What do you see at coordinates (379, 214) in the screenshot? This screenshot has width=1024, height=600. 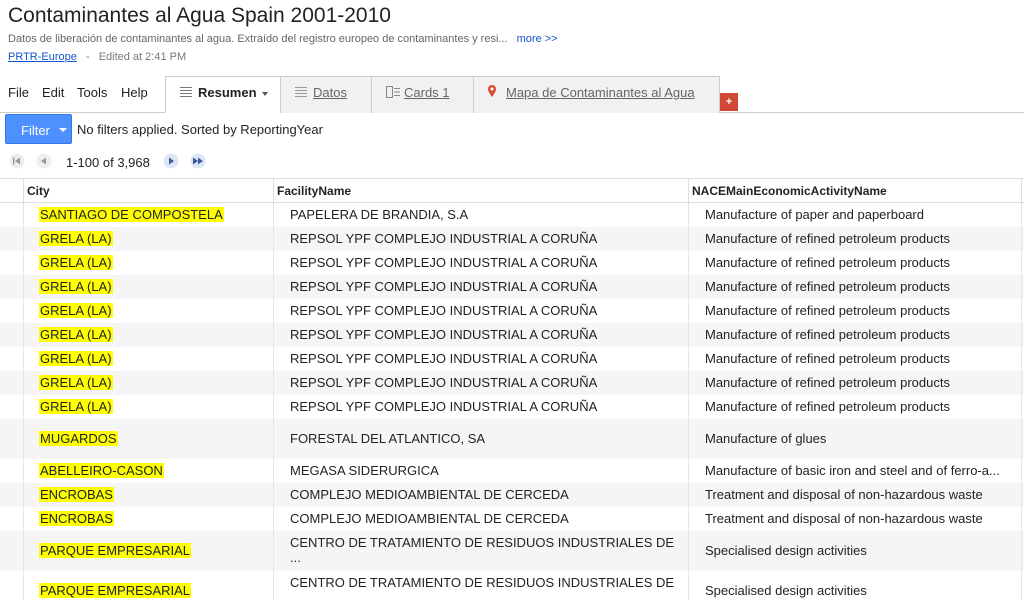 I see `cell-facility: PAPELERA DE BRANDIA, S.A` at bounding box center [379, 214].